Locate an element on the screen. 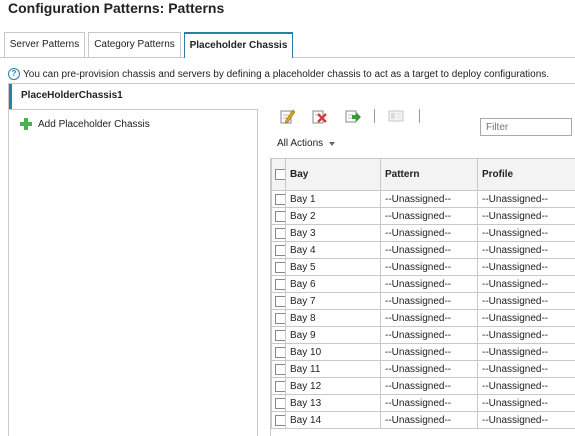 The image size is (575, 436). all-actions-dropdown: All Actions is located at coordinates (306, 143).